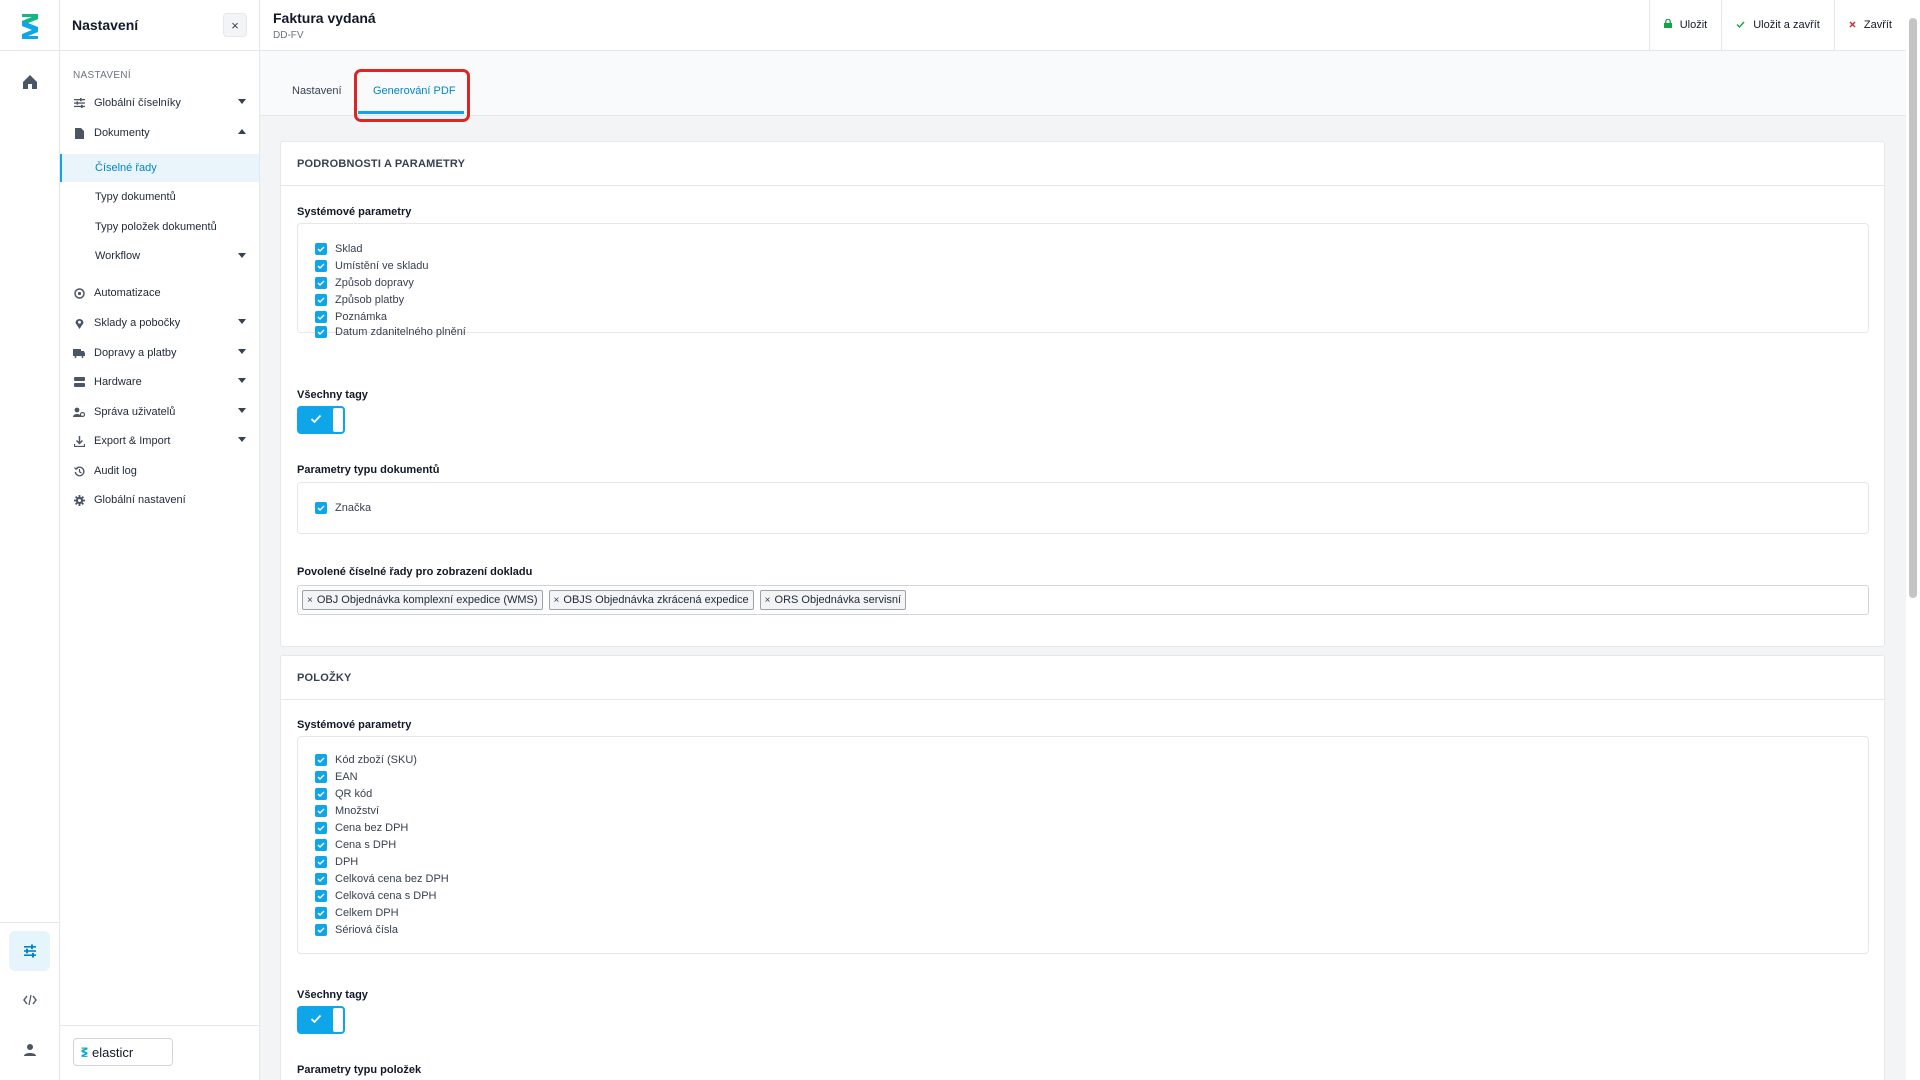  I want to click on checkbox-row: Kód zboží (SKU), so click(366, 760).